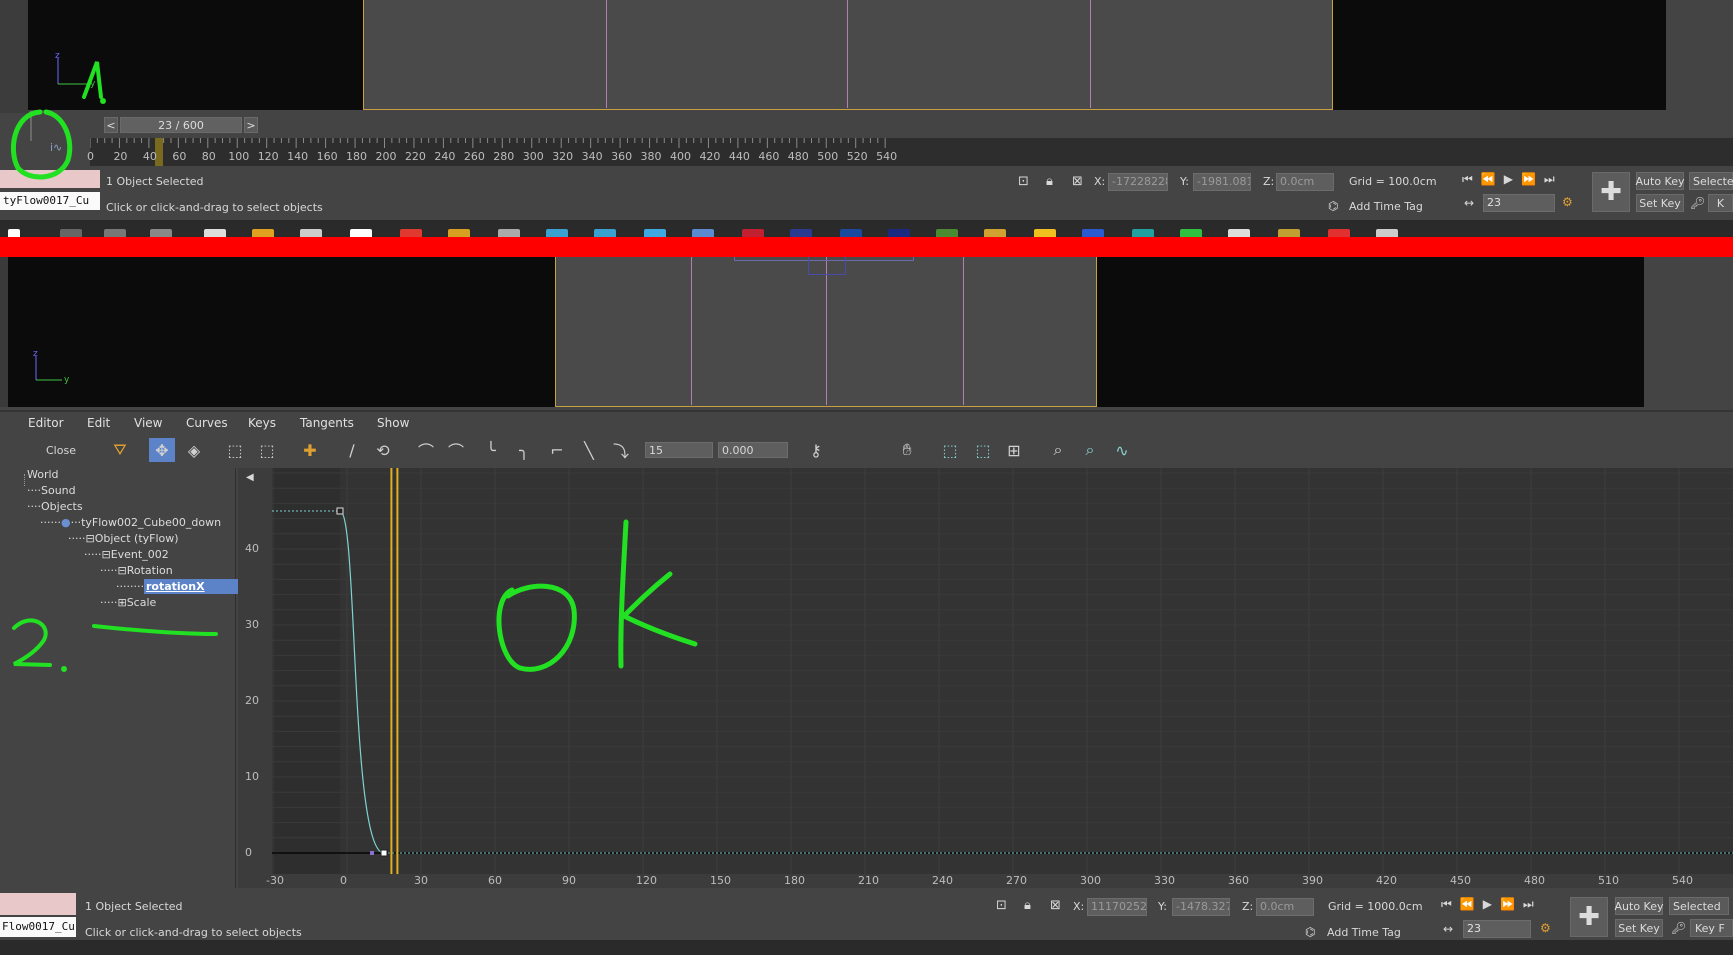  I want to click on tree-event: ·····⊟Event_002, so click(126, 554).